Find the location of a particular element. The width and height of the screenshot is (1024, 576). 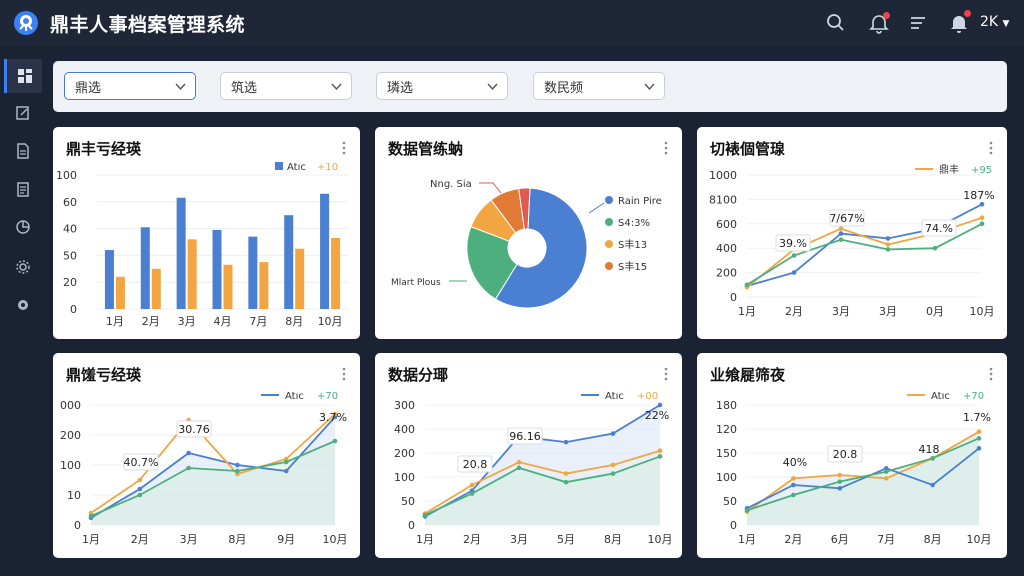

data-label: 22% is located at coordinates (657, 415).